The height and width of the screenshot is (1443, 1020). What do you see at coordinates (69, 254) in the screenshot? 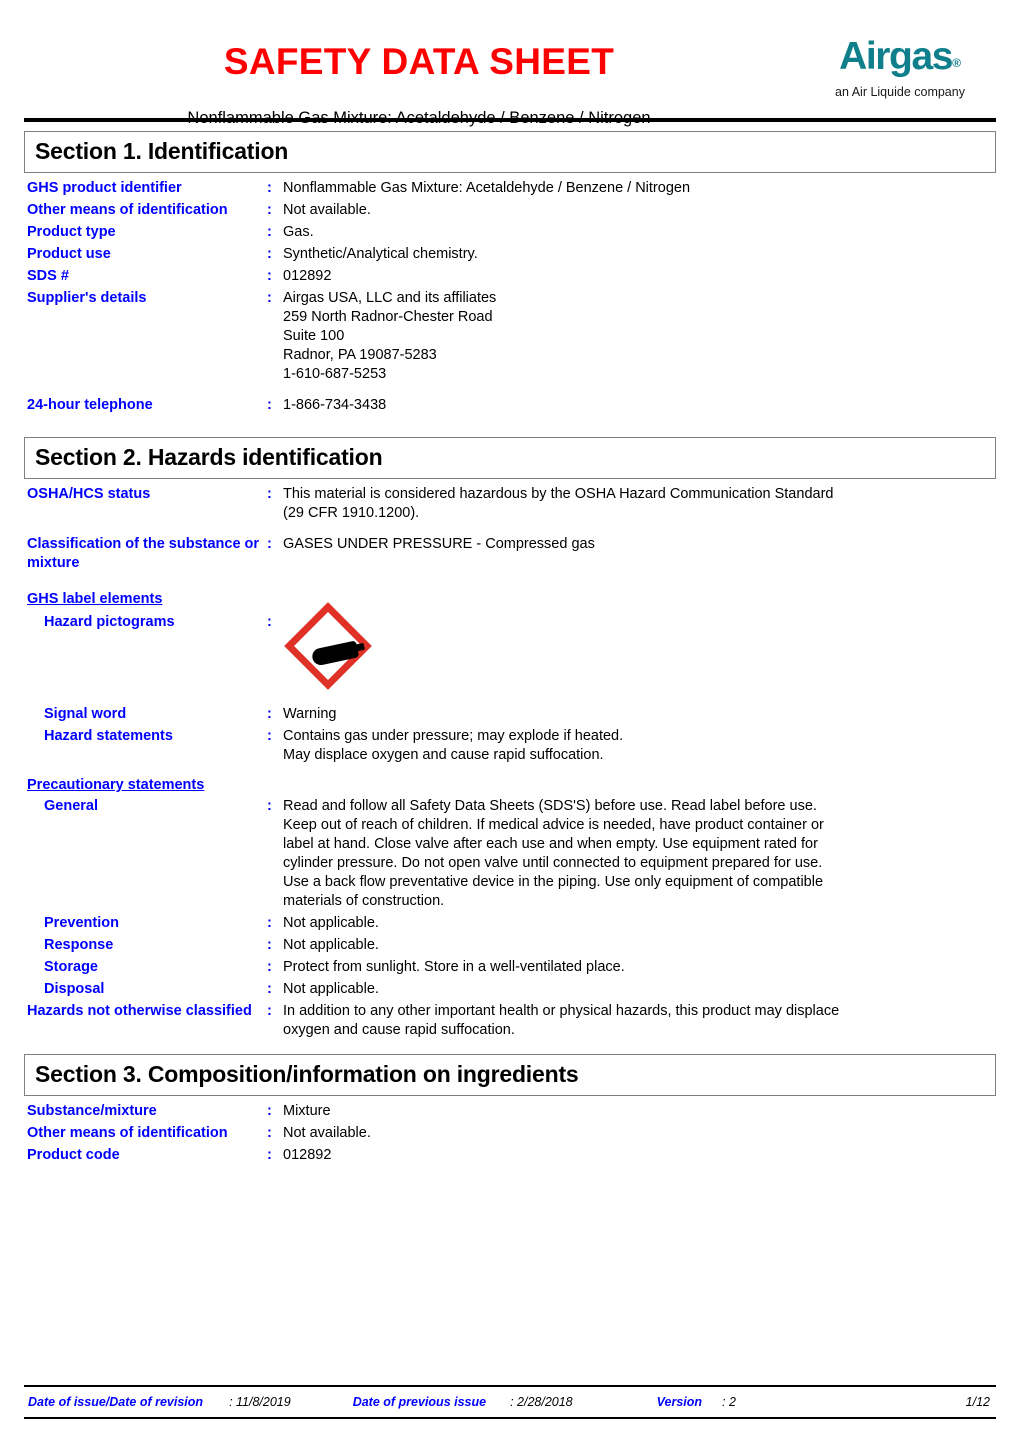
I see `field-label: Product use` at bounding box center [69, 254].